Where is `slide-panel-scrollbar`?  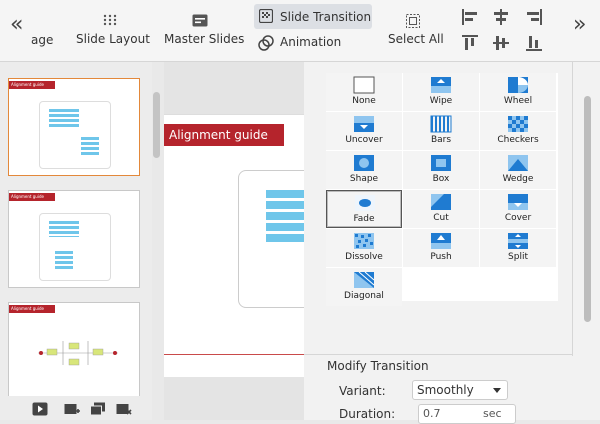 slide-panel-scrollbar is located at coordinates (156, 125).